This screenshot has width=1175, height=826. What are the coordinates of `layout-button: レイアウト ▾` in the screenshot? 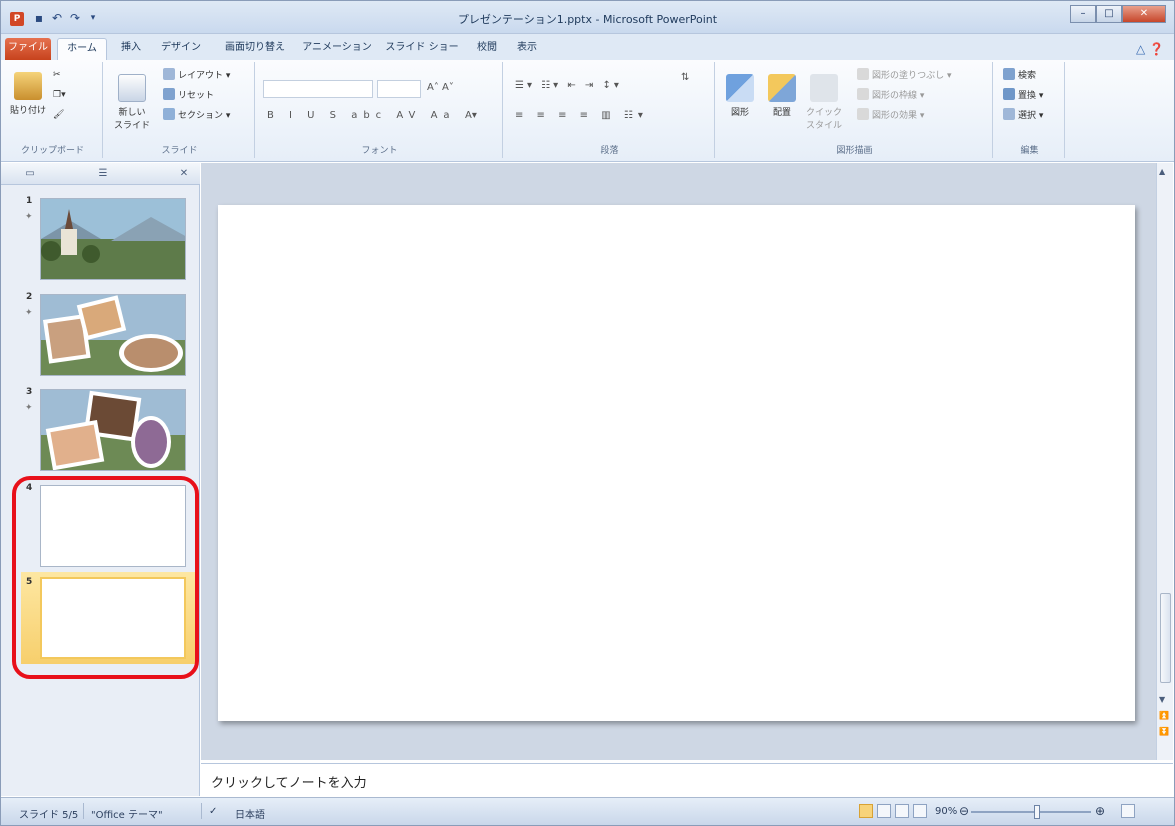 It's located at (196, 74).